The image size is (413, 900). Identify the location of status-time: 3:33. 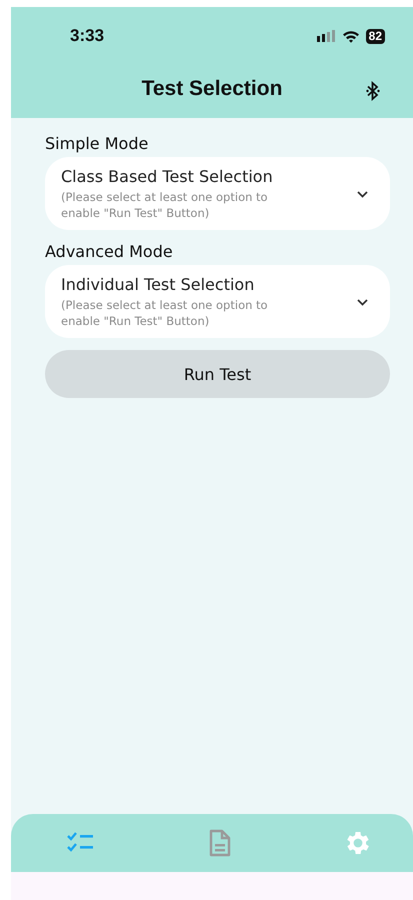
(87, 36).